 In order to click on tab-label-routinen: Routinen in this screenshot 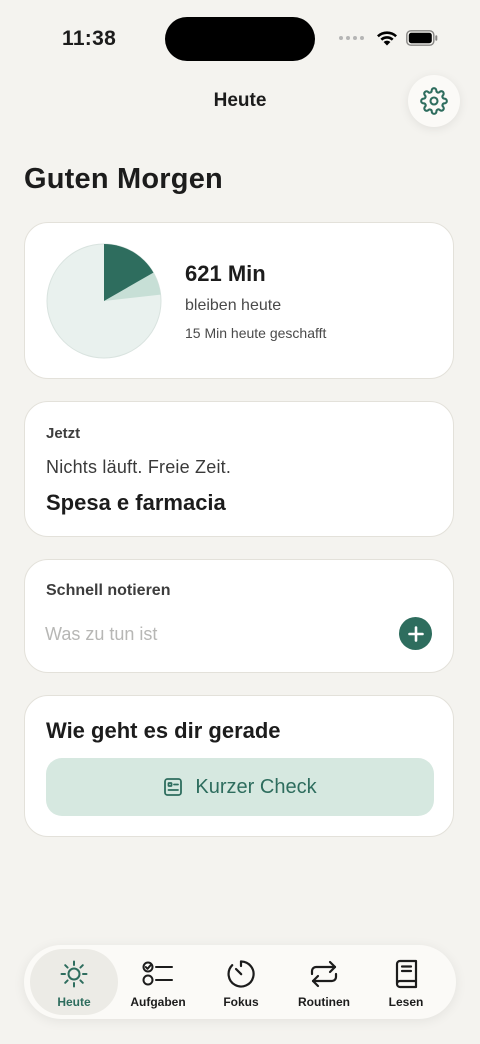, I will do `click(324, 1002)`.